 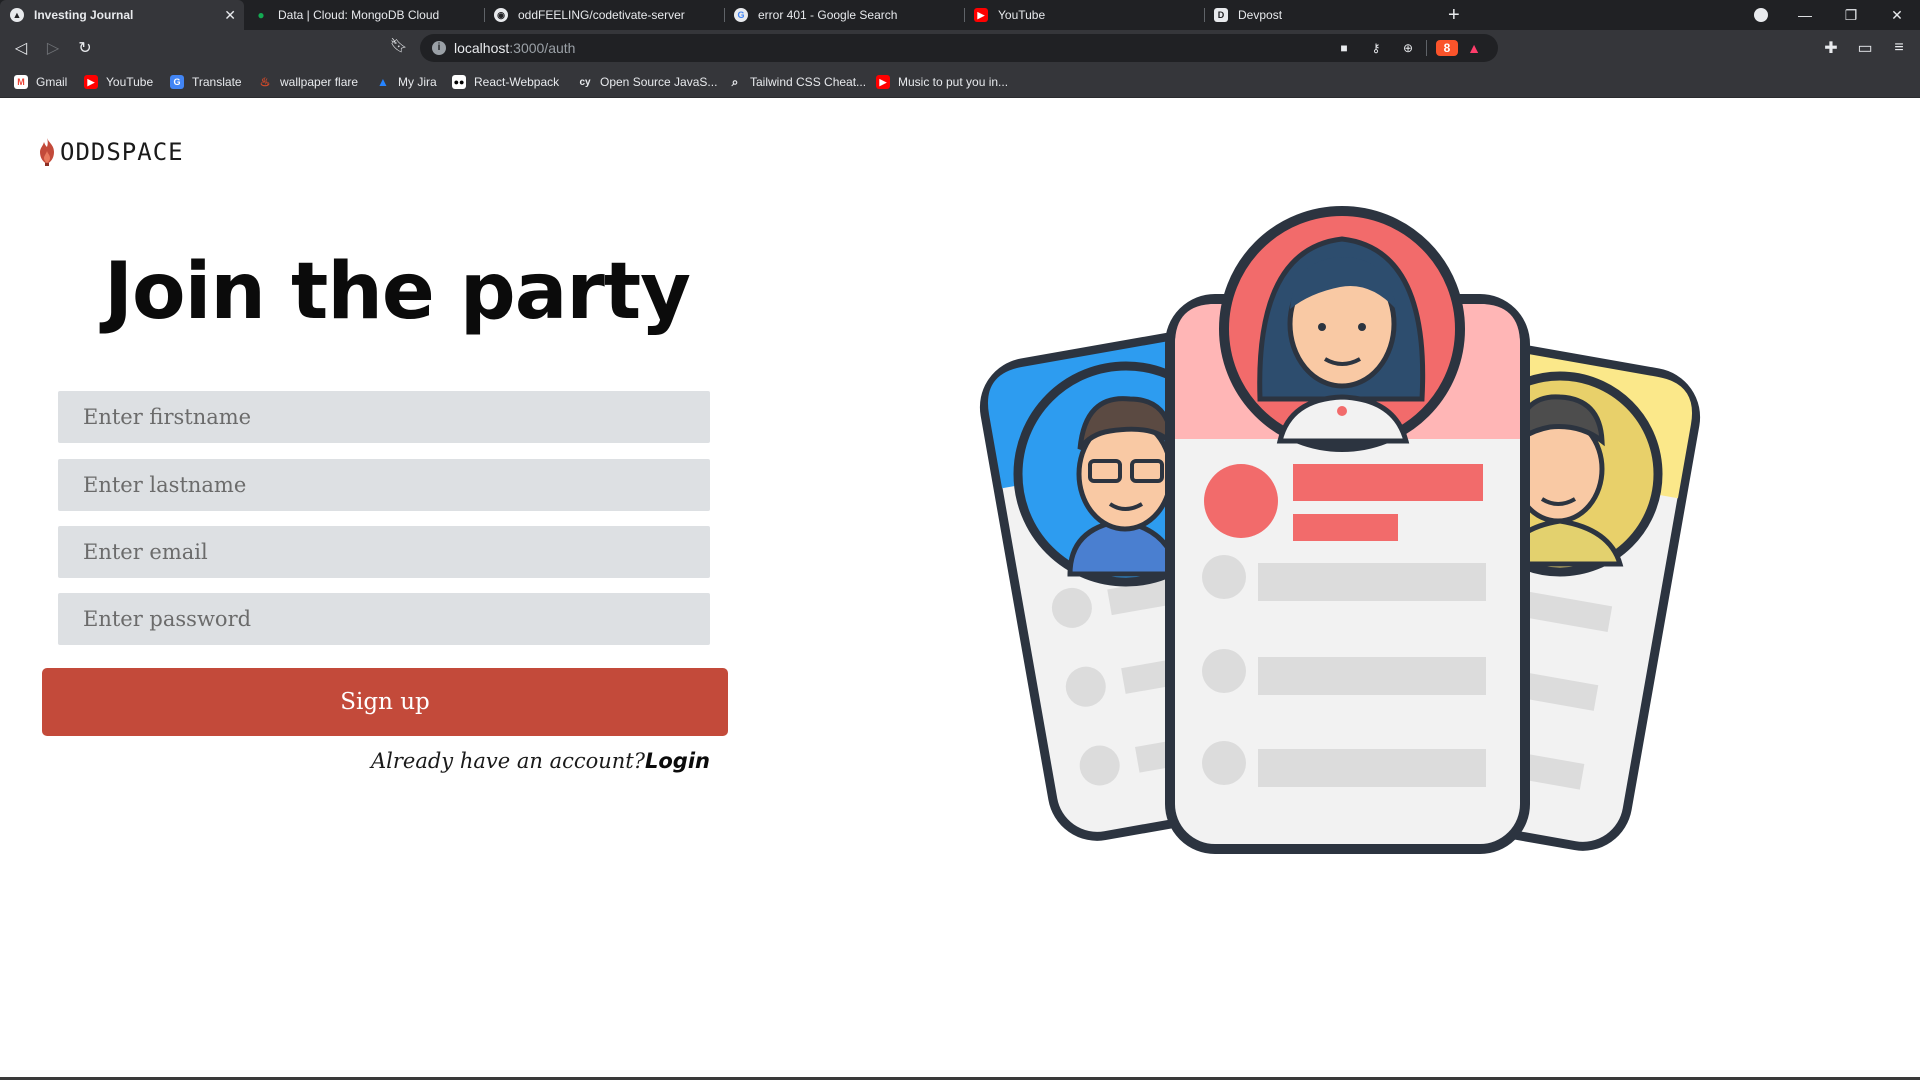 What do you see at coordinates (1426, 48) in the screenshot?
I see `omnibox-divider` at bounding box center [1426, 48].